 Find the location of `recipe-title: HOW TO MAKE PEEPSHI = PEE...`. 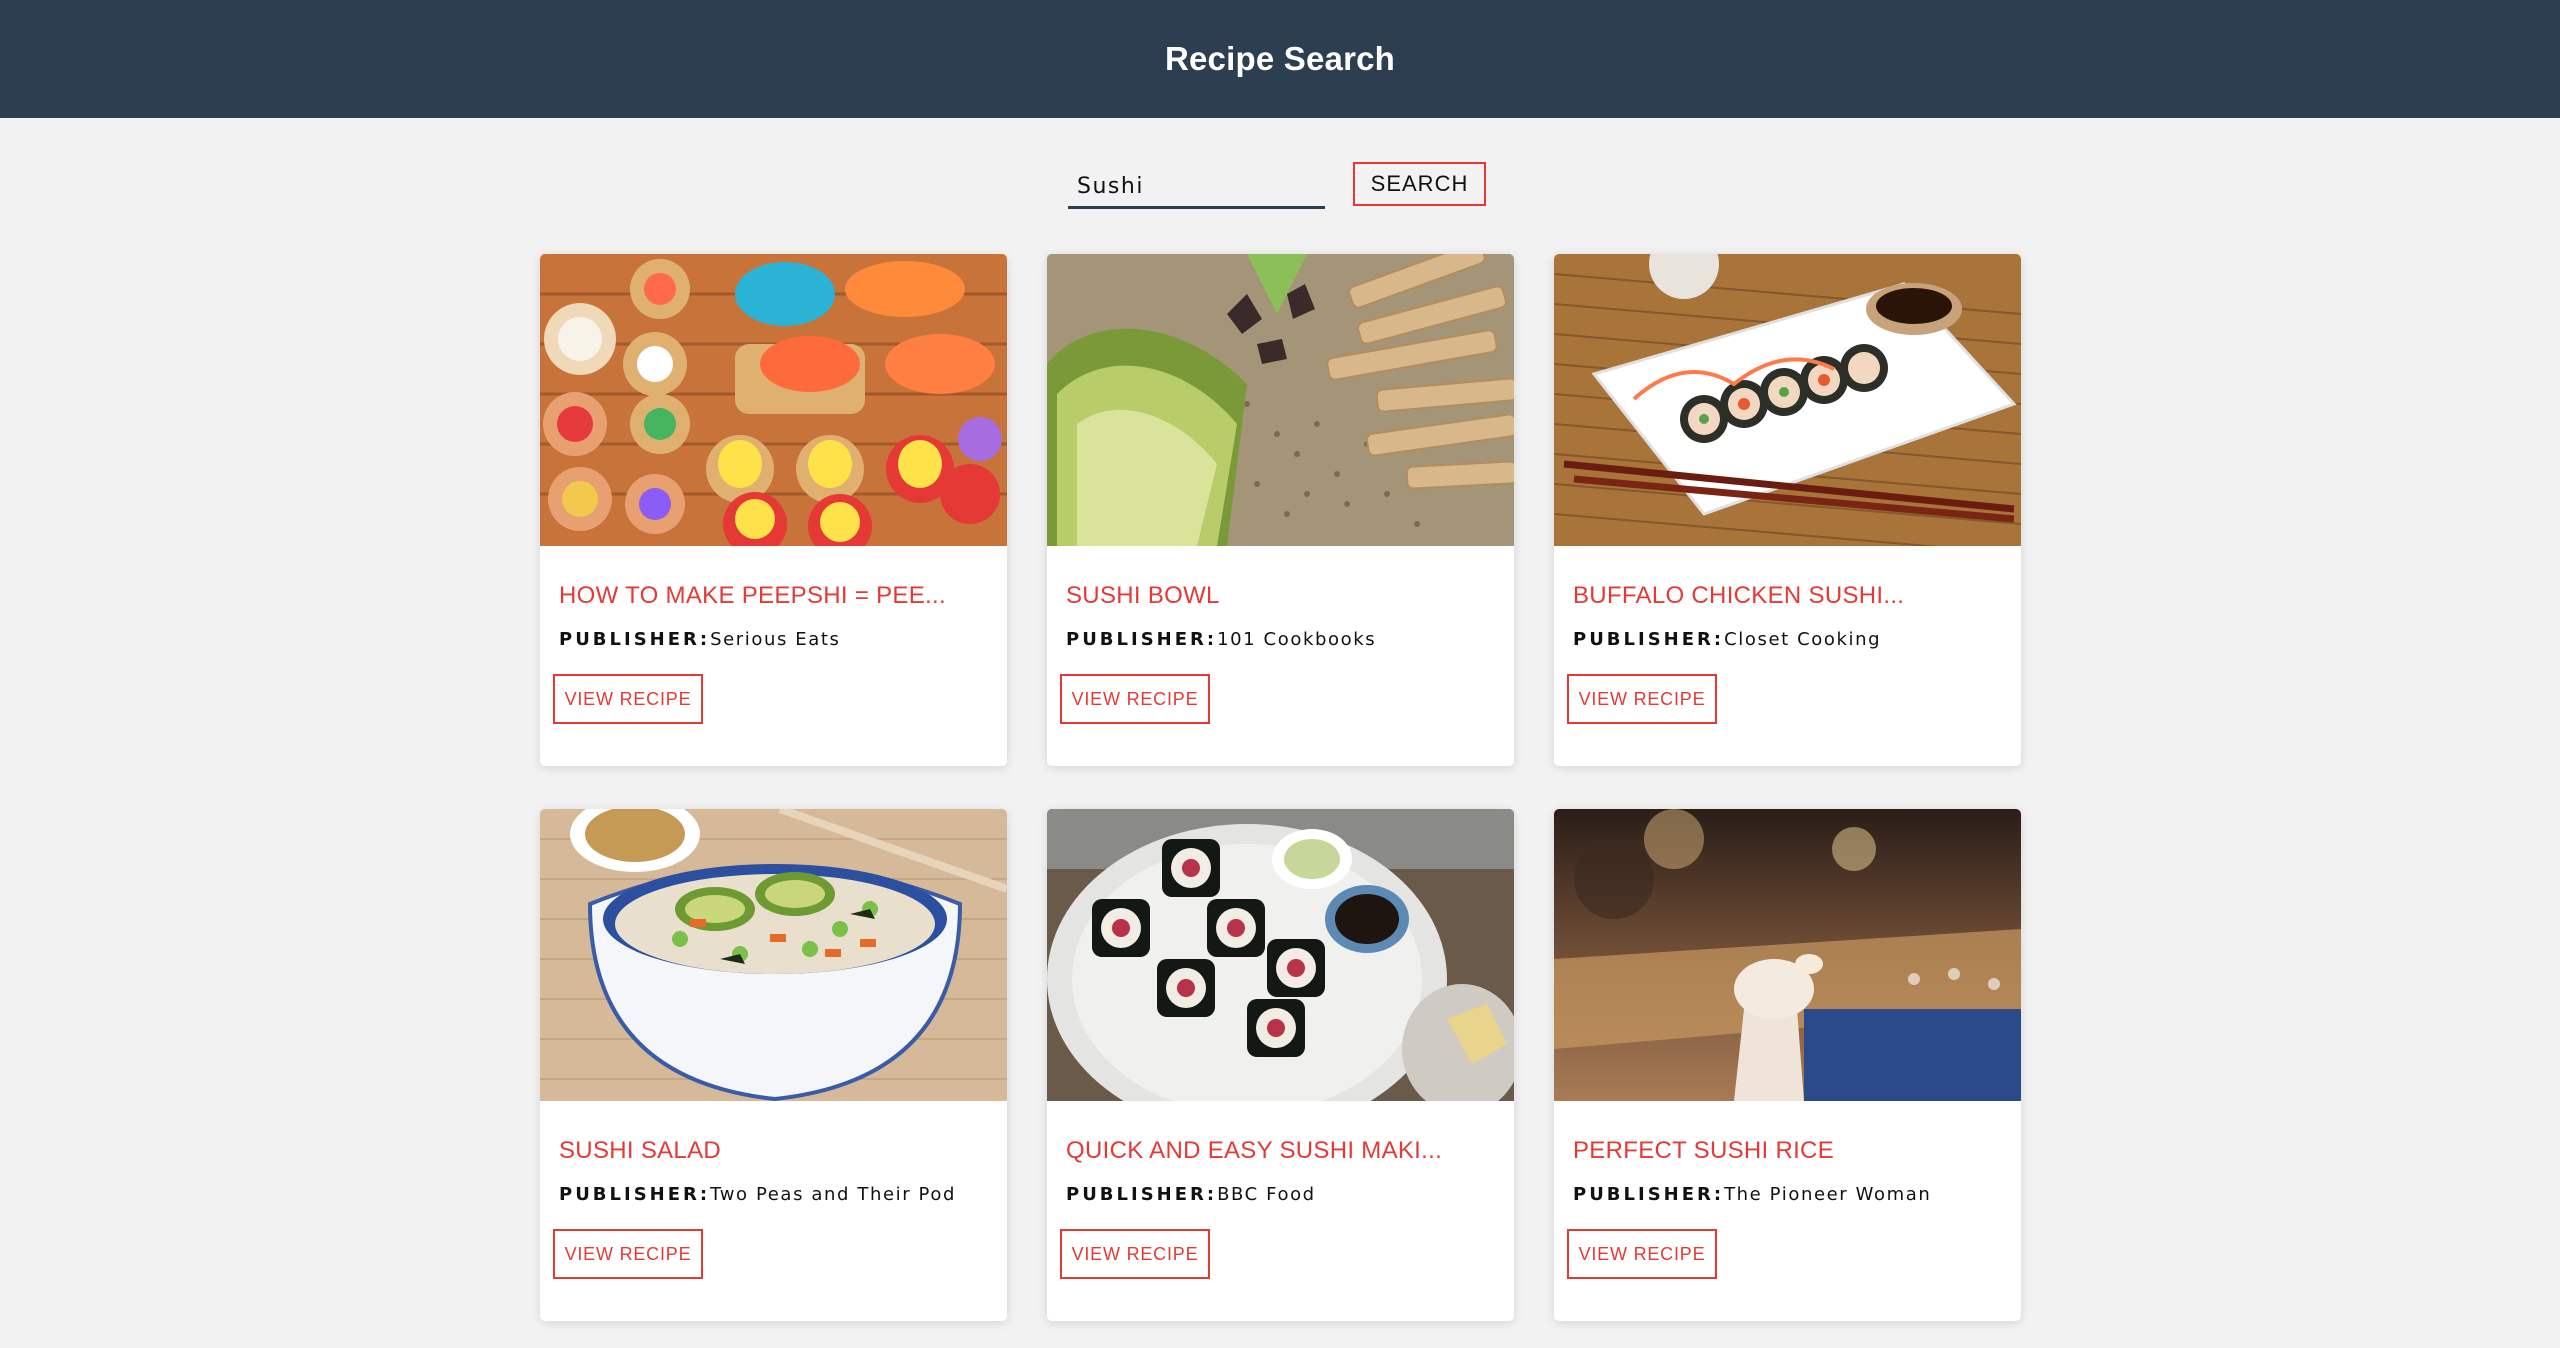

recipe-title: HOW TO MAKE PEEPSHI = PEE... is located at coordinates (752, 595).